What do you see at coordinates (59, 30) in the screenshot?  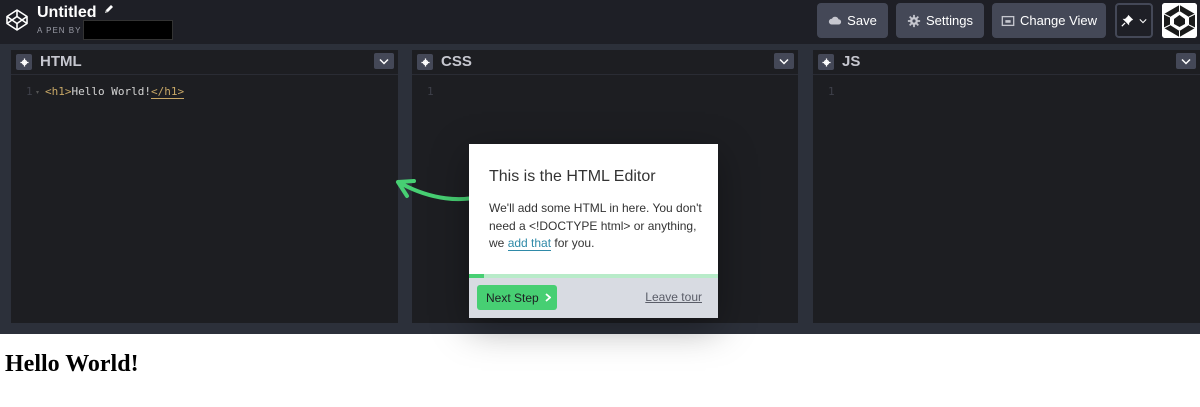 I see `pen-byline: A PEN BY` at bounding box center [59, 30].